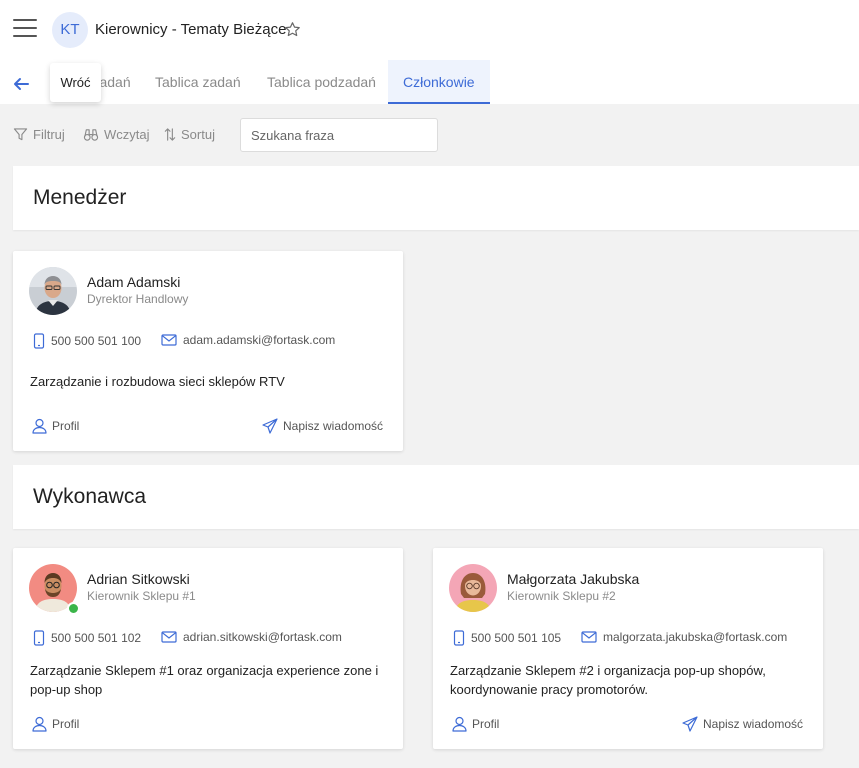  I want to click on tab-members: Członkowie, so click(439, 82).